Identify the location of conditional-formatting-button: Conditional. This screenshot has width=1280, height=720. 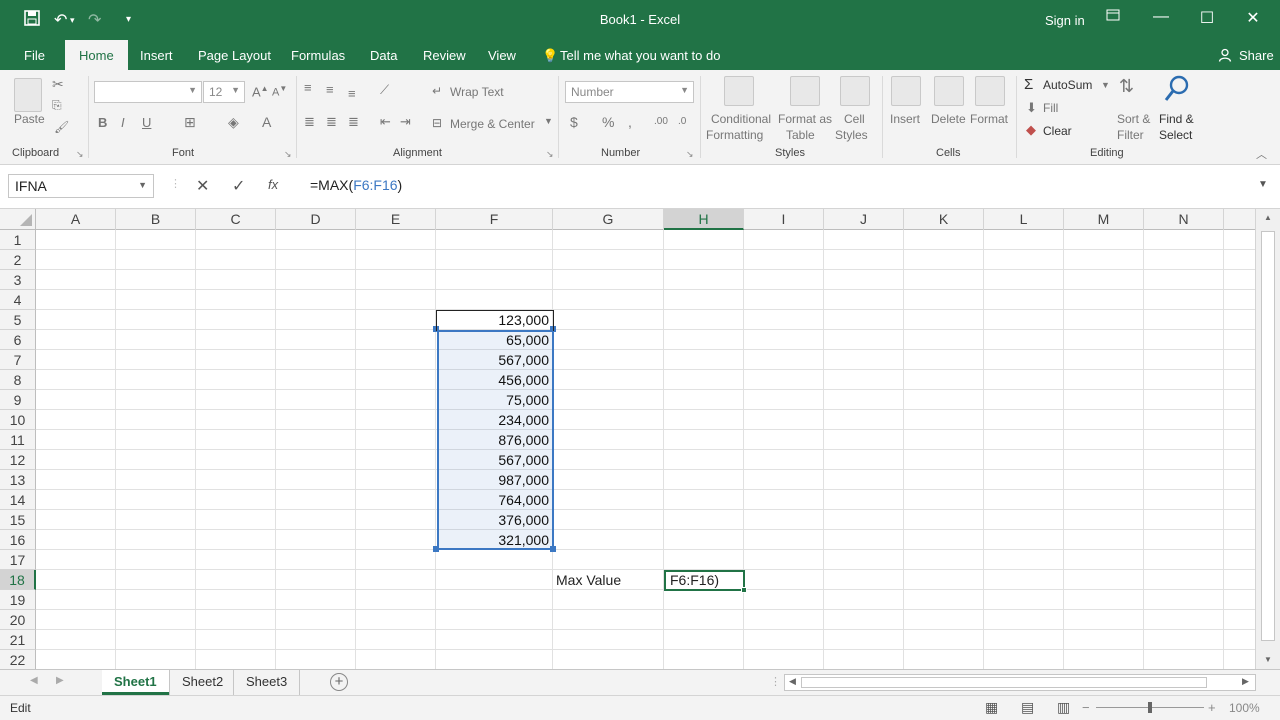
(741, 119).